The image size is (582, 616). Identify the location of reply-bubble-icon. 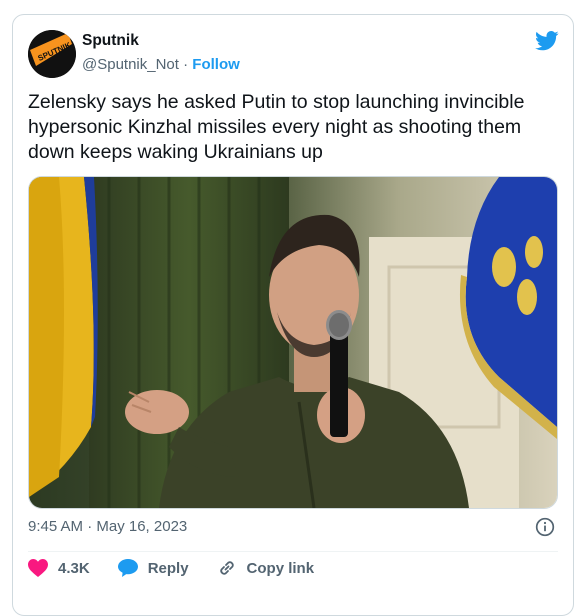
(127, 568).